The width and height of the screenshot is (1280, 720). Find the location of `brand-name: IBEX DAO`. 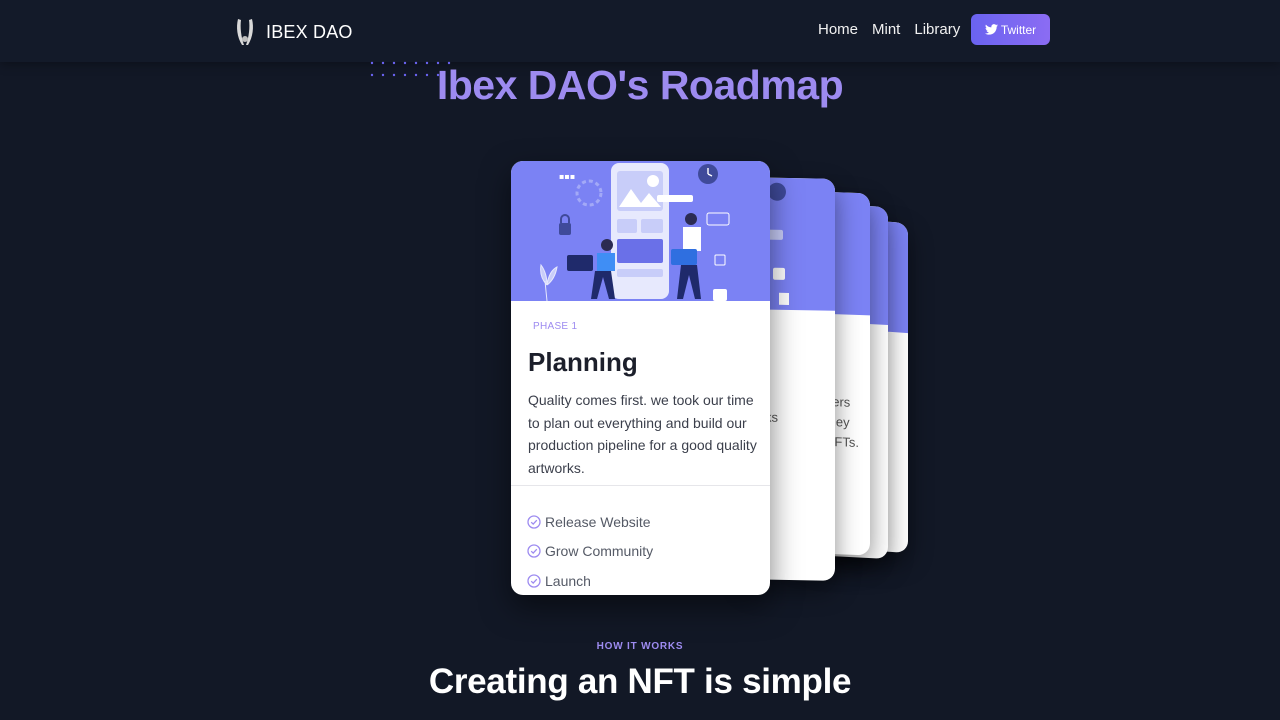

brand-name: IBEX DAO is located at coordinates (309, 31).